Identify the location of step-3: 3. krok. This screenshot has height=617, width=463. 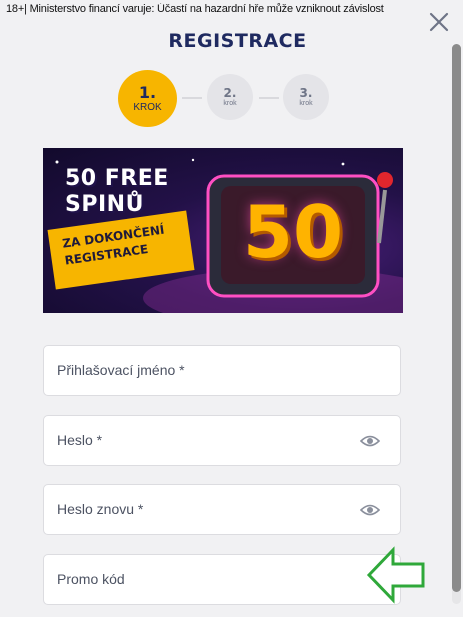
(306, 97).